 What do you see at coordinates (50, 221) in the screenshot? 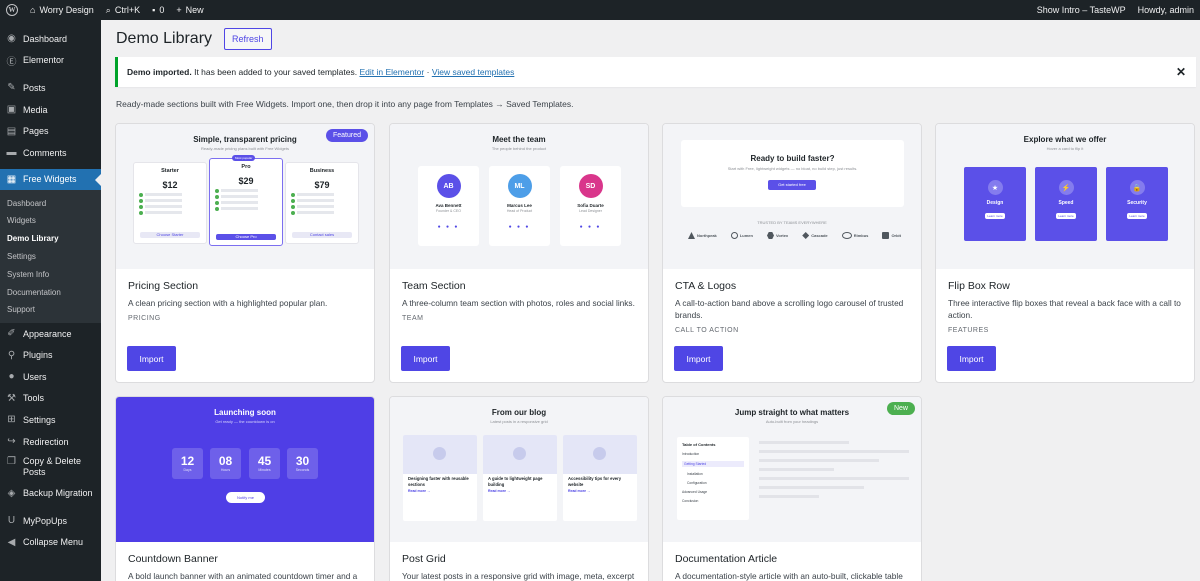
I see `submenu-widgets: Widgets` at bounding box center [50, 221].